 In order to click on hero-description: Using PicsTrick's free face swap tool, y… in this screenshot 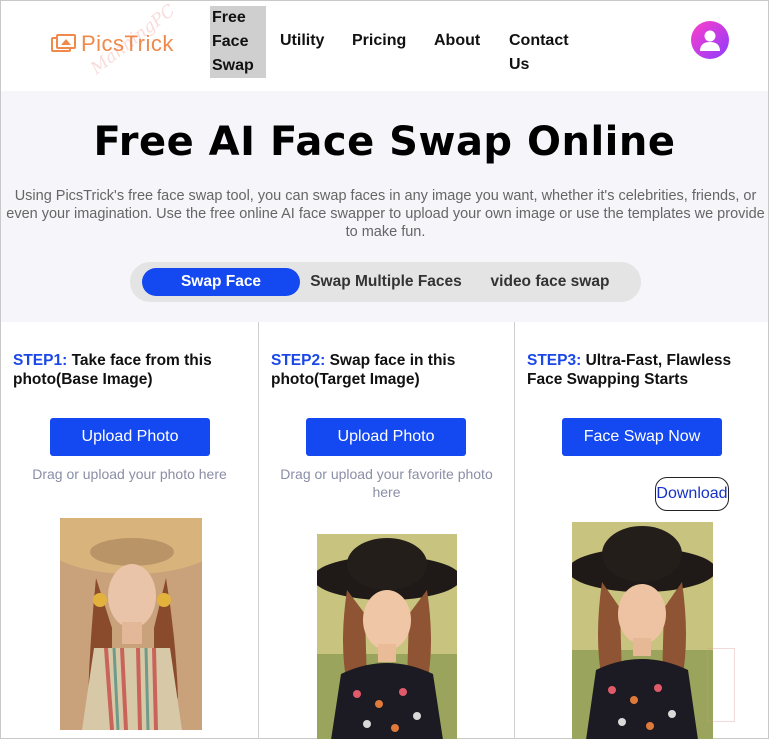, I will do `click(385, 214)`.